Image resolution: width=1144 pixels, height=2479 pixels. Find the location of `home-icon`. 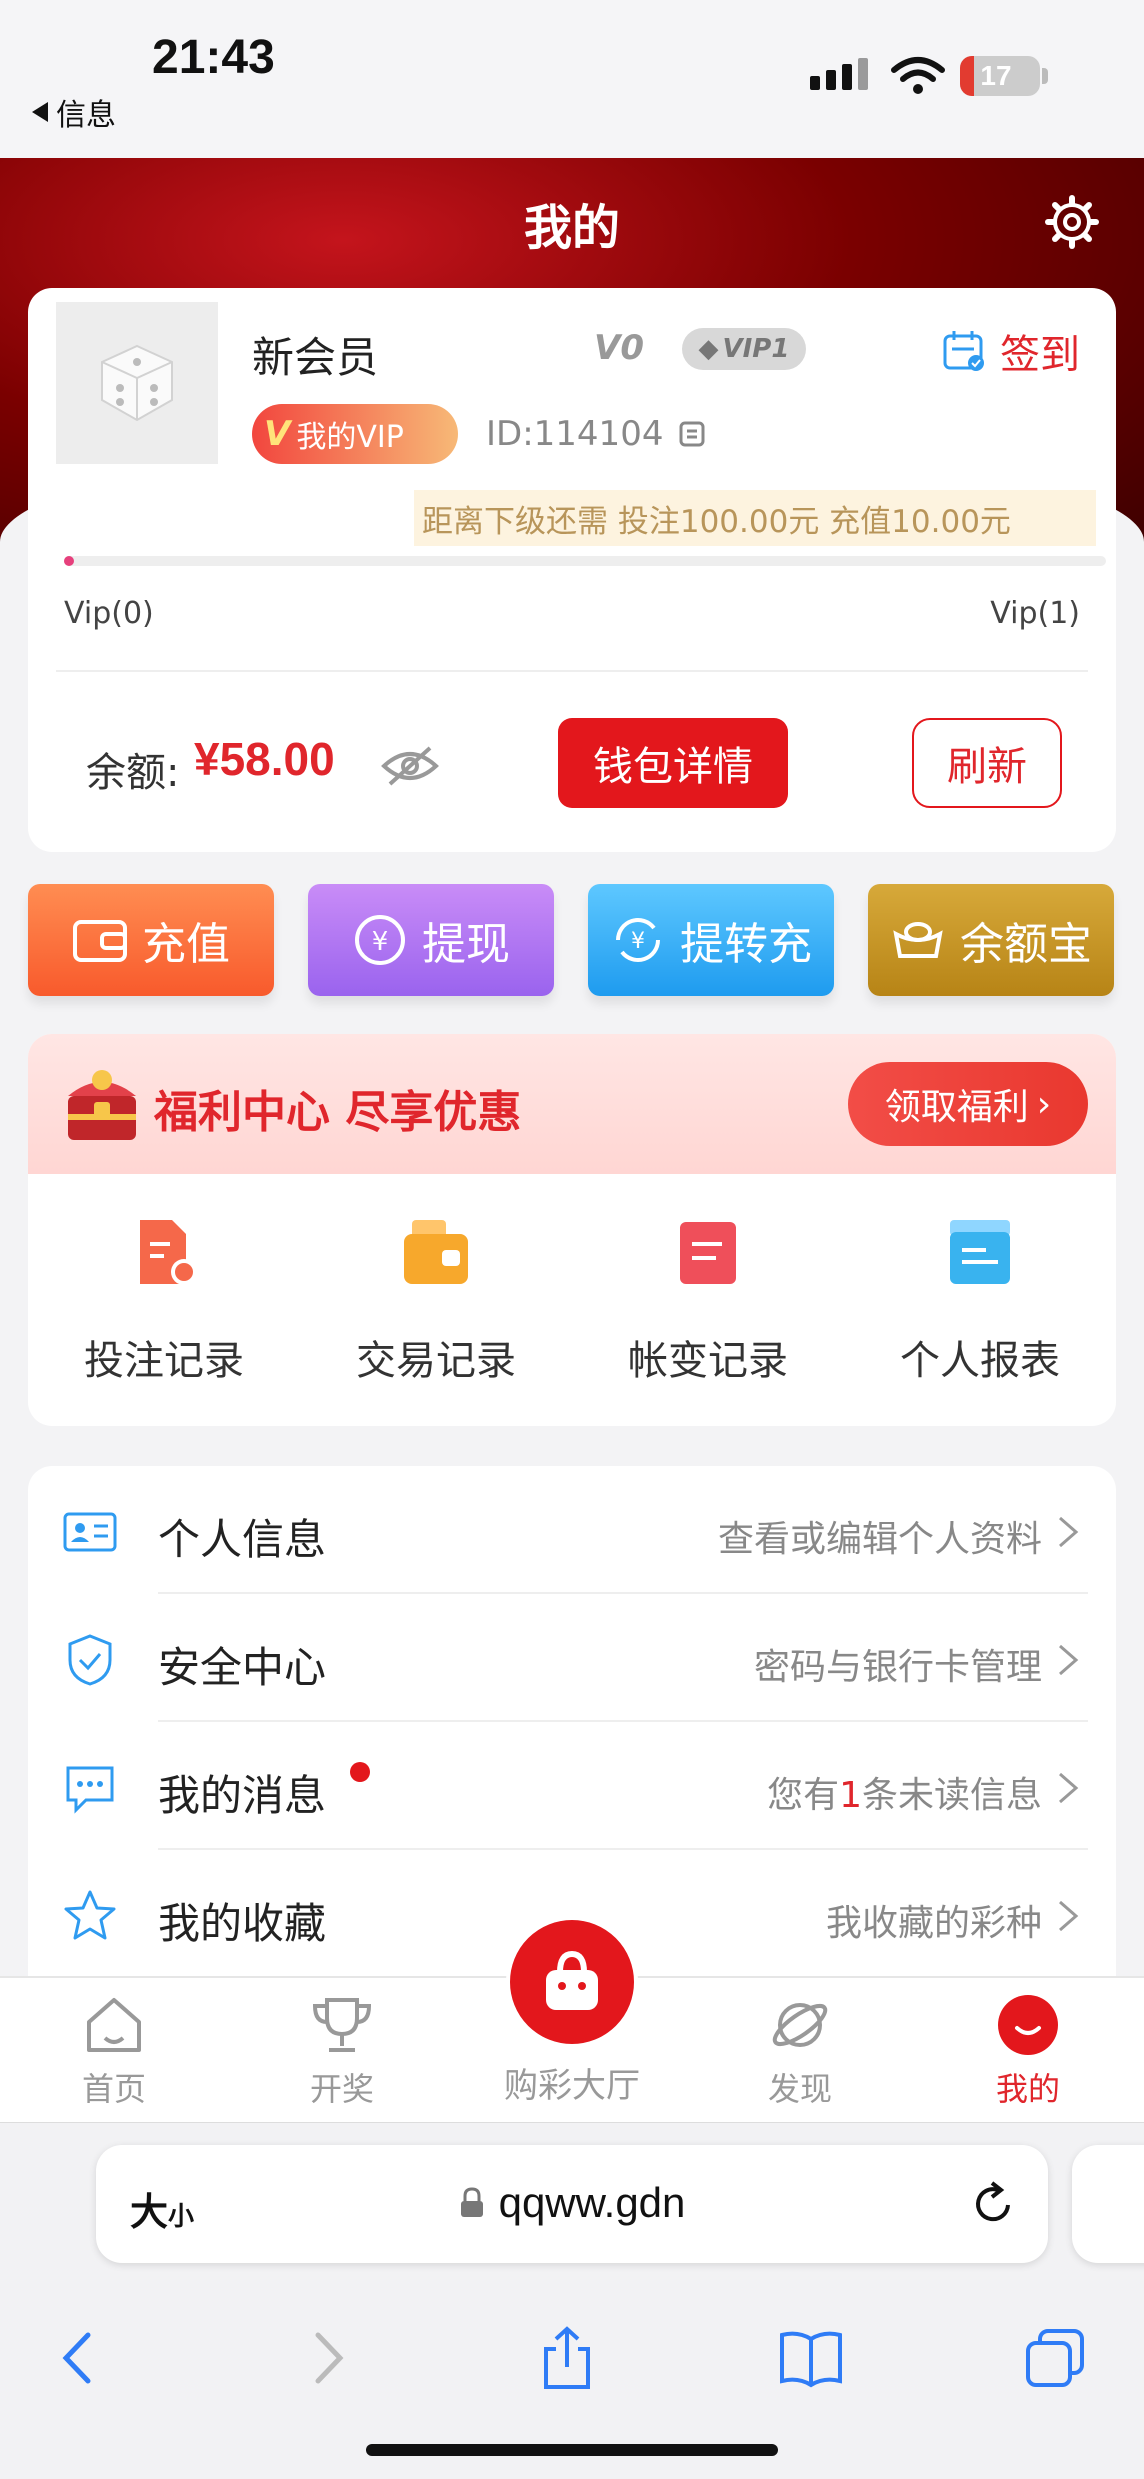

home-icon is located at coordinates (114, 2025).